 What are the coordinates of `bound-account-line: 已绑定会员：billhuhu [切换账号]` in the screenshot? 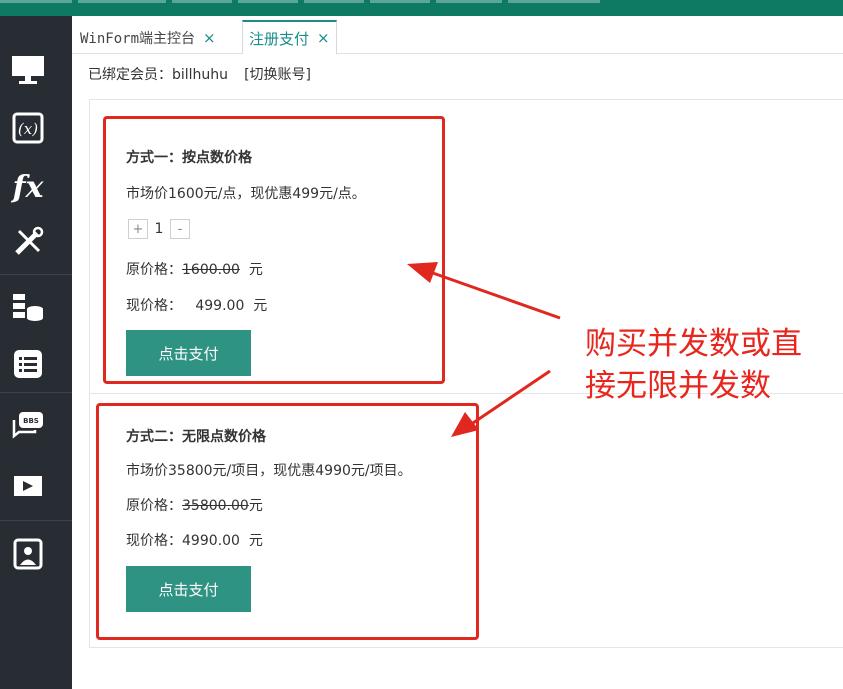 It's located at (199, 74).